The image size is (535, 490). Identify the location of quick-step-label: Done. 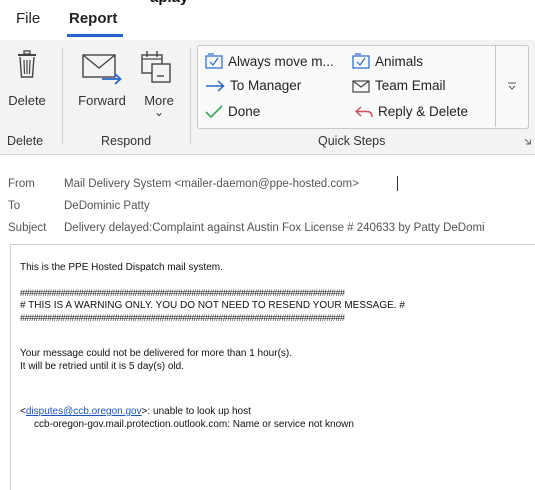
(244, 111).